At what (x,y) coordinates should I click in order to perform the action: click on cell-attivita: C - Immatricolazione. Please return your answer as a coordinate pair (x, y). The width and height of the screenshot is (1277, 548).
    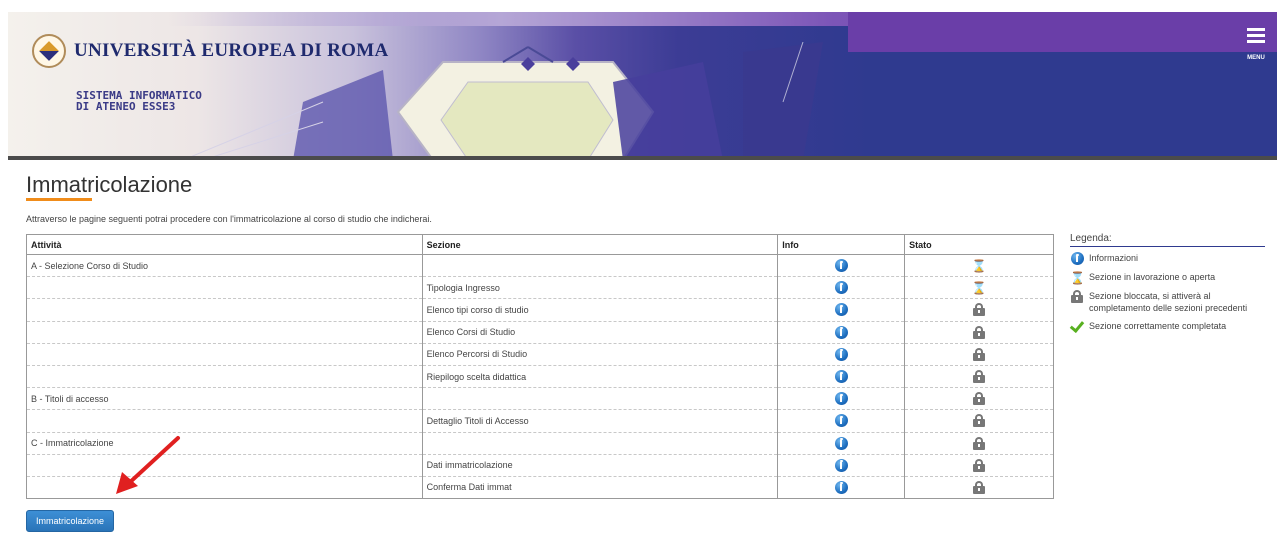
    Looking at the image, I should click on (224, 443).